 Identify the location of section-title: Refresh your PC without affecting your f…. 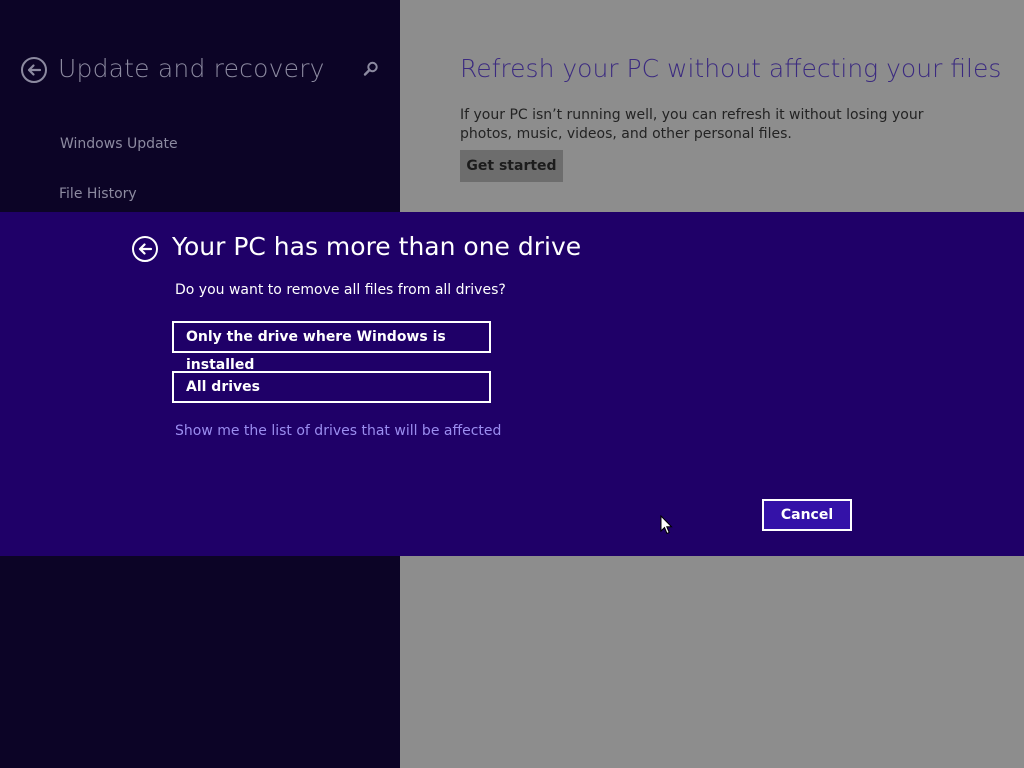
(731, 68).